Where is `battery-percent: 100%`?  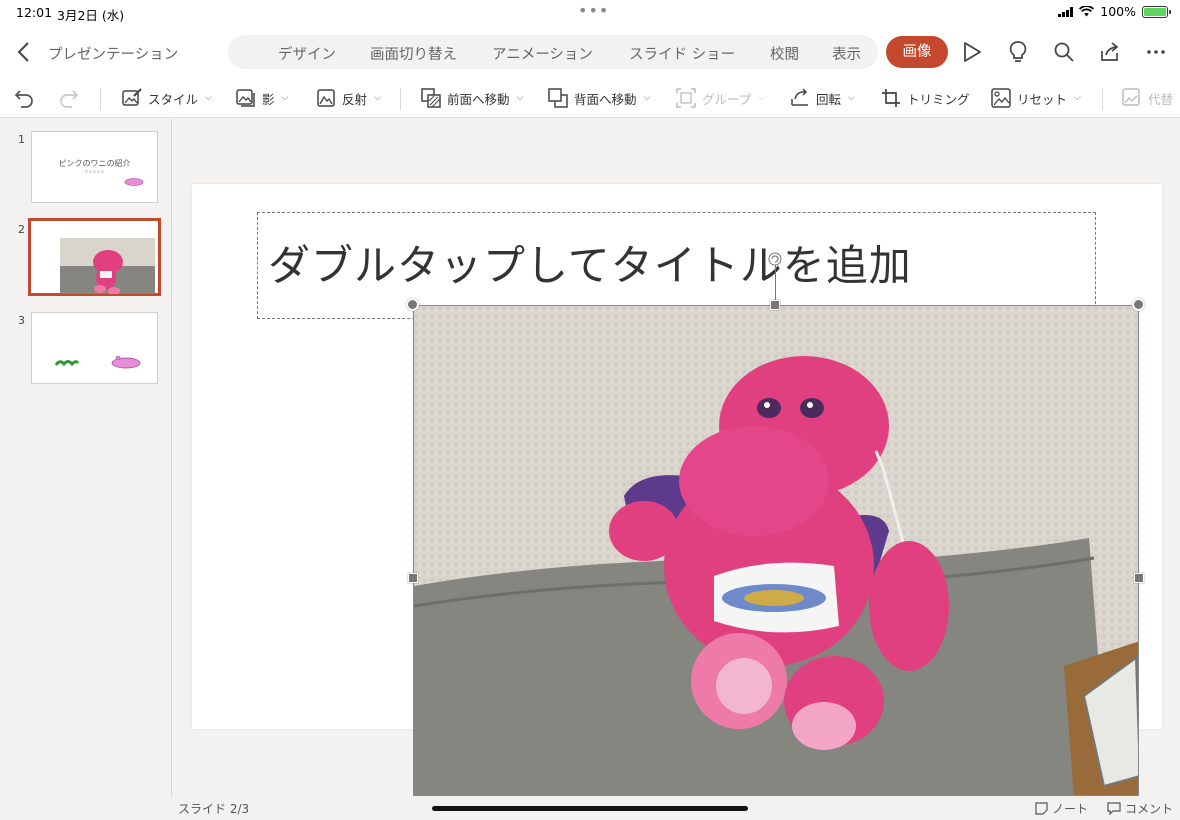
battery-percent: 100% is located at coordinates (1118, 11).